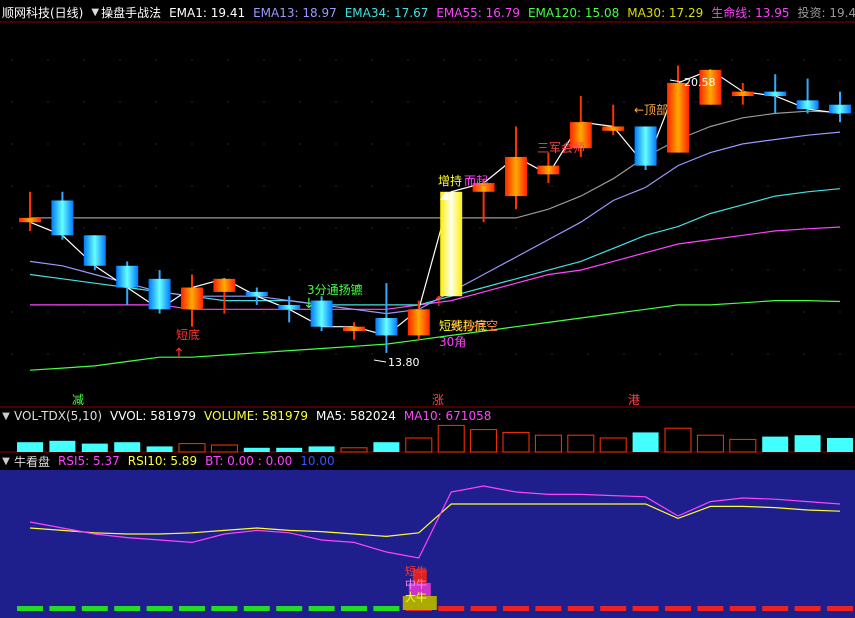 The height and width of the screenshot is (618, 855). I want to click on jump-label-sky: 天马行空, so click(474, 326).